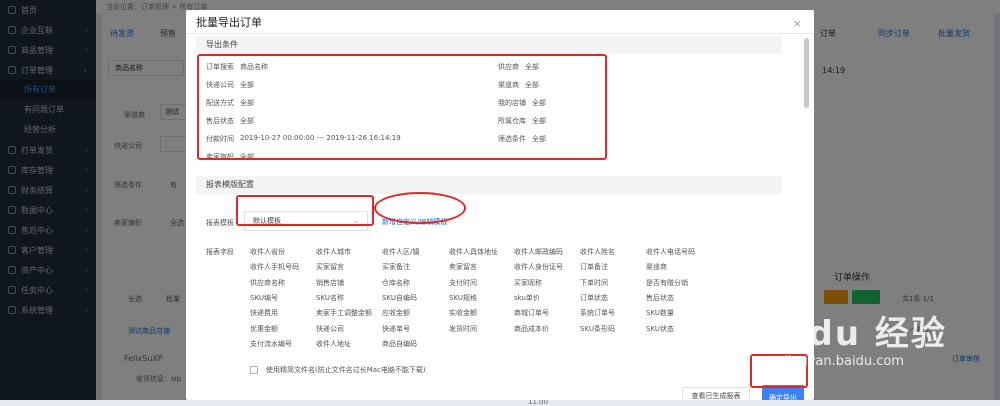 This screenshot has height=406, width=1000. I want to click on report-field: 卖家留言, so click(463, 267).